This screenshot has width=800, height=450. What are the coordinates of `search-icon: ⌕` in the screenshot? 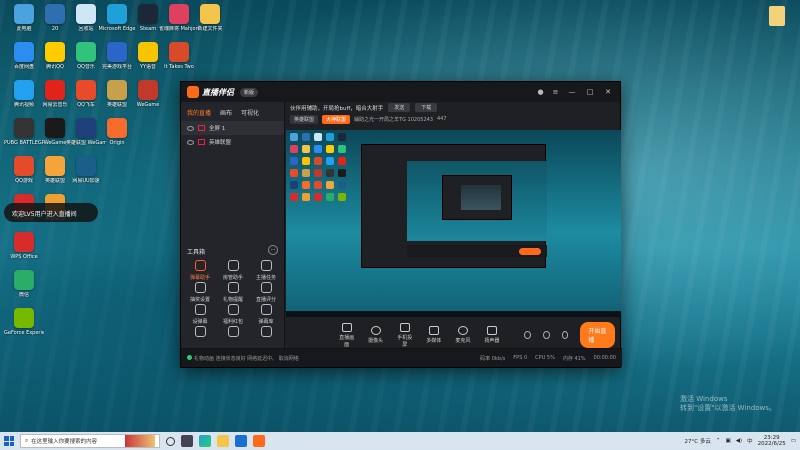 It's located at (27, 440).